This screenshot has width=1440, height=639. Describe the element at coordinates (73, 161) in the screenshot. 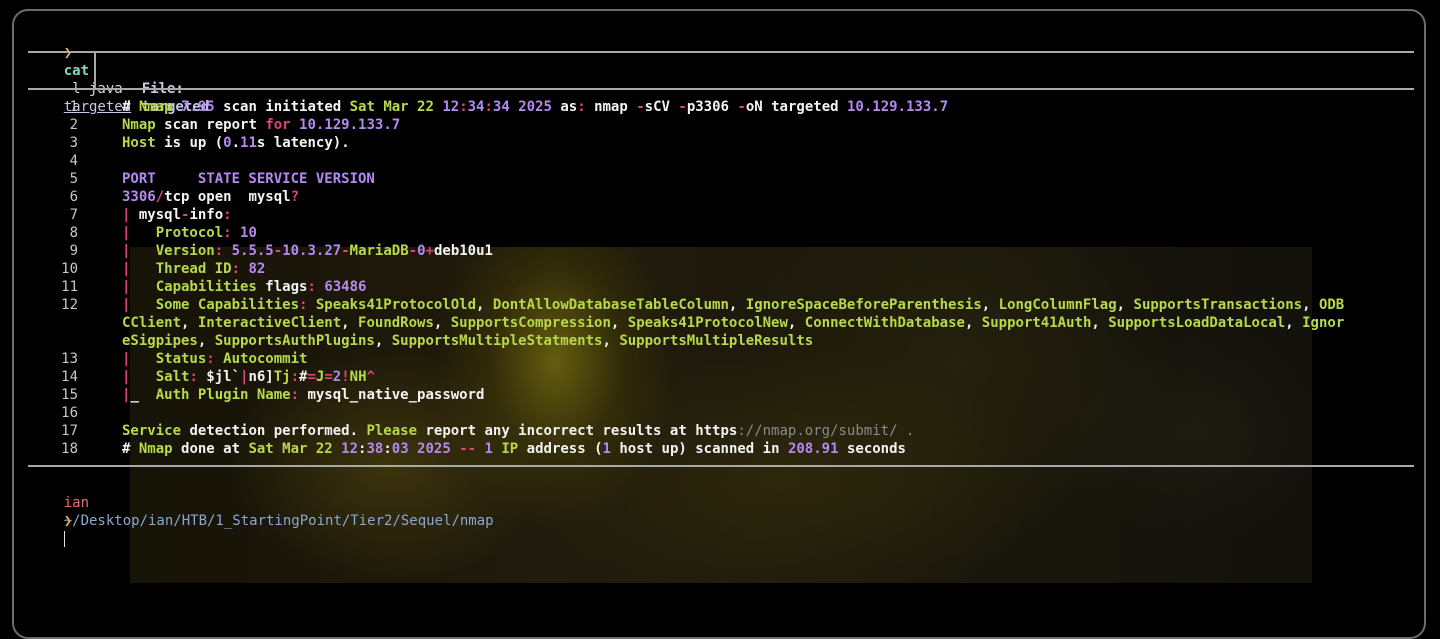

I see `line-number: 4` at that location.